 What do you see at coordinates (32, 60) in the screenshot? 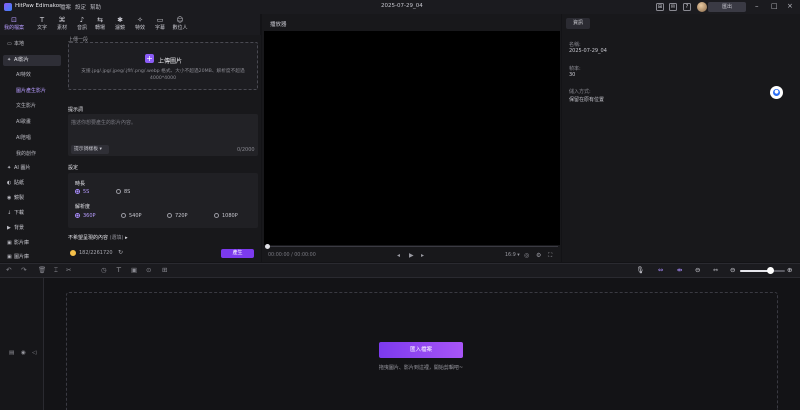
I see `sidebar-item-ai-video: ✦ AI影片` at bounding box center [32, 60].